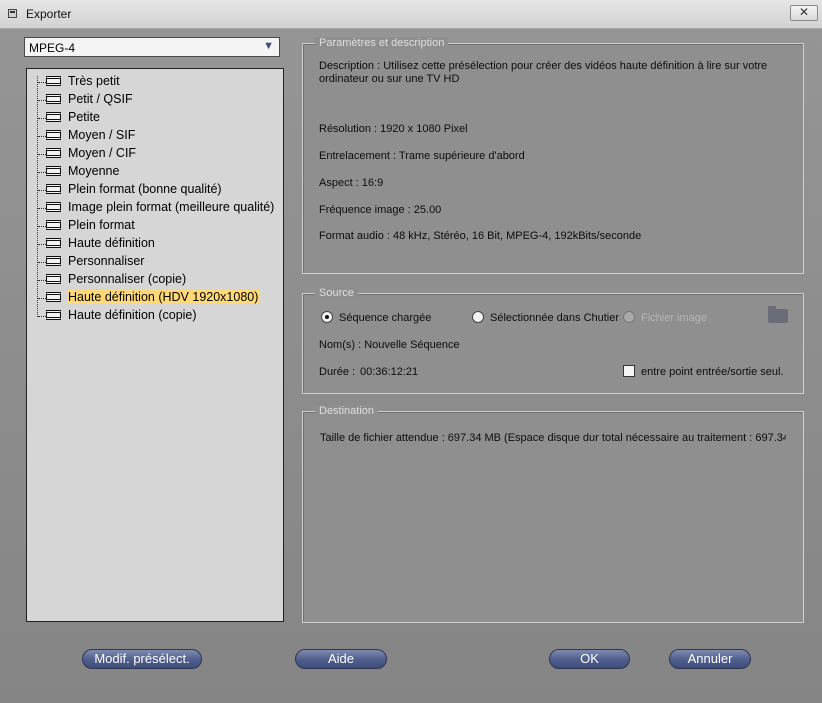  Describe the element at coordinates (52, 48) in the screenshot. I see `format-dropdown-value: MPEG-4` at that location.